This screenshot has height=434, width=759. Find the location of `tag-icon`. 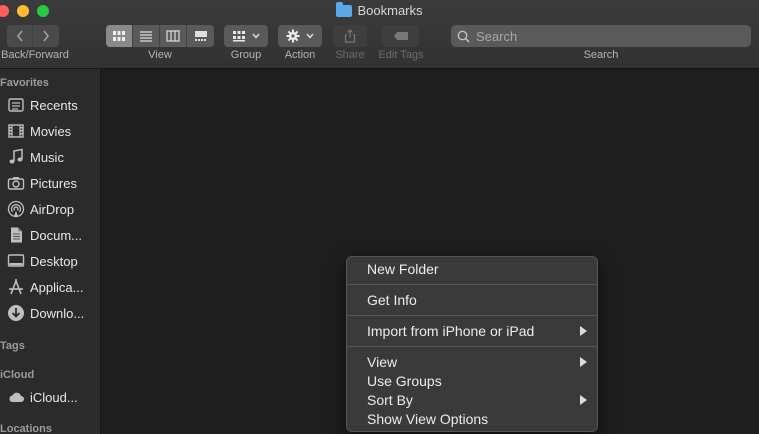

tag-icon is located at coordinates (400, 36).